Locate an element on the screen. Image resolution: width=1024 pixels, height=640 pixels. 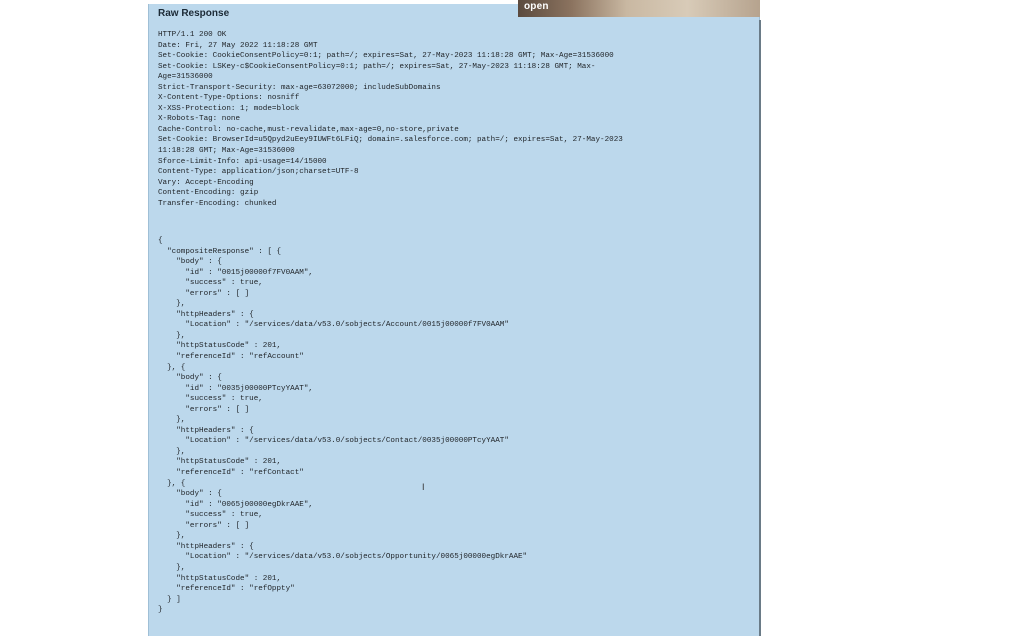
scrollbar is located at coordinates (760, 328).